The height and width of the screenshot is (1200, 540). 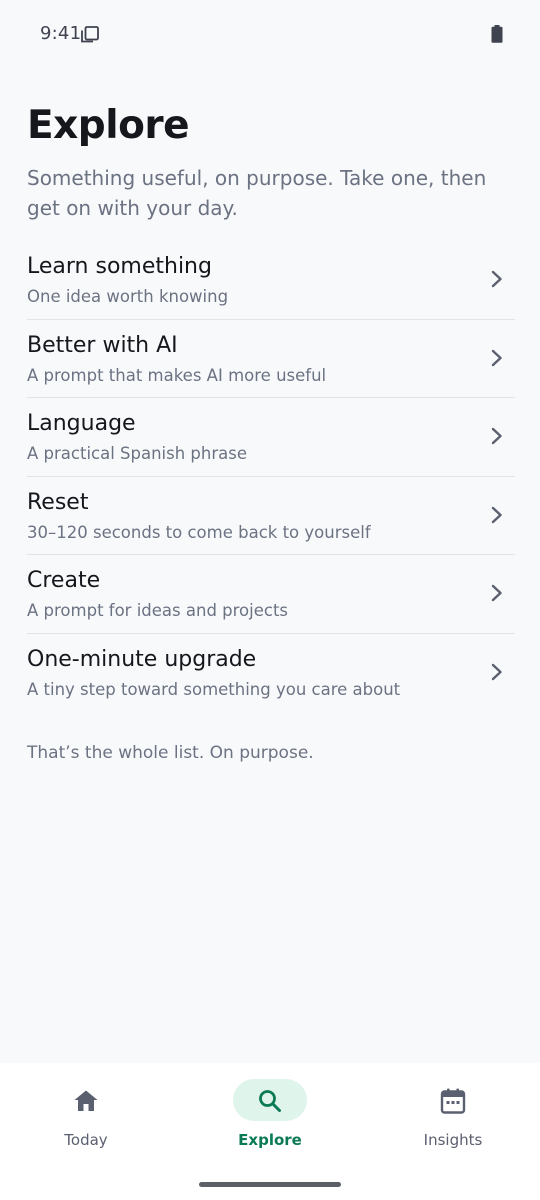 What do you see at coordinates (85, 1119) in the screenshot?
I see `nav-tab-today: Today` at bounding box center [85, 1119].